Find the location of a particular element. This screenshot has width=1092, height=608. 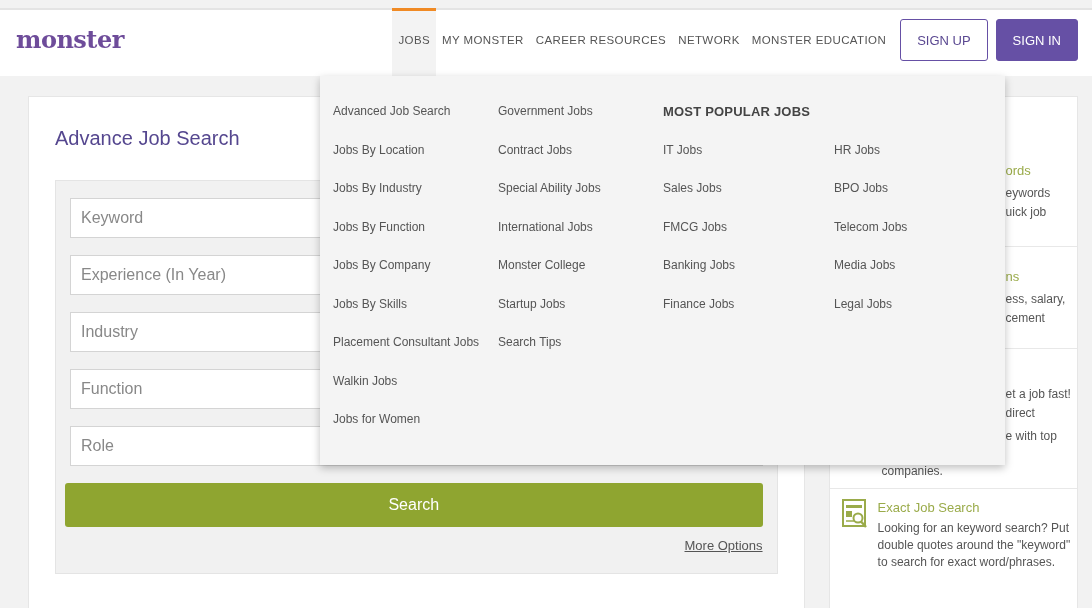

document-search-icon is located at coordinates (854, 514).